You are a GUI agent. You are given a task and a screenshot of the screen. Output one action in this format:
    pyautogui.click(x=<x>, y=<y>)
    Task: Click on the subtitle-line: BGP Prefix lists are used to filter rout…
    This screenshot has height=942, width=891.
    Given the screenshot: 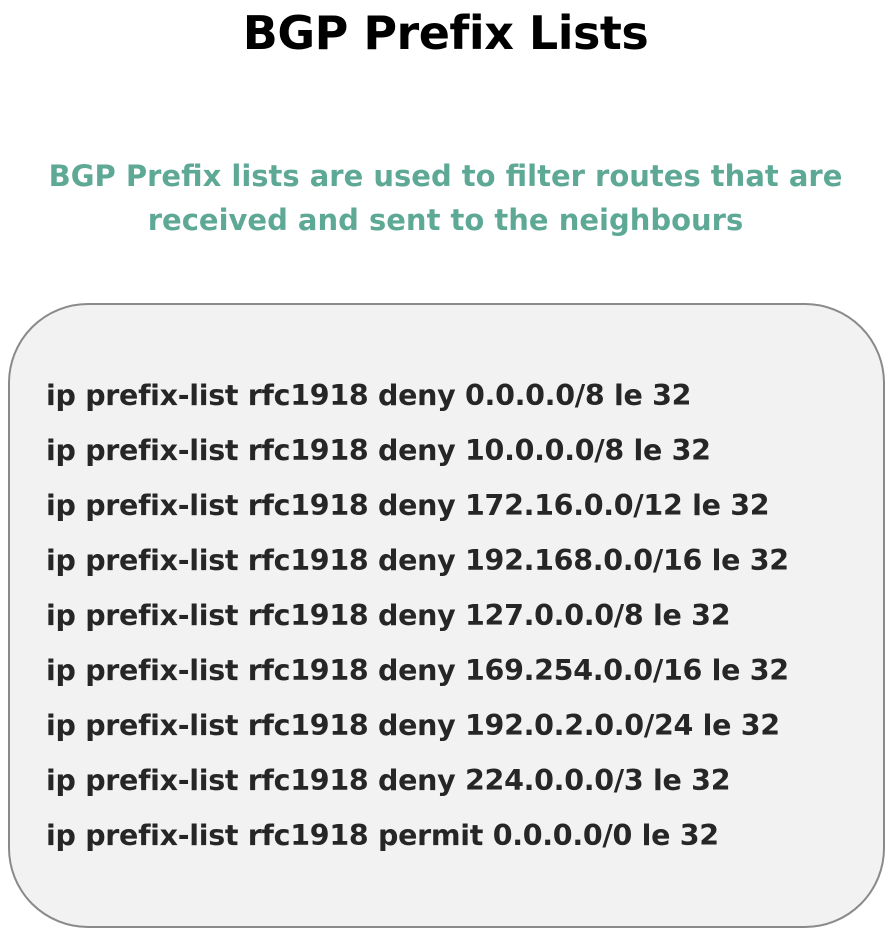 What is the action you would take?
    pyautogui.click(x=445, y=176)
    